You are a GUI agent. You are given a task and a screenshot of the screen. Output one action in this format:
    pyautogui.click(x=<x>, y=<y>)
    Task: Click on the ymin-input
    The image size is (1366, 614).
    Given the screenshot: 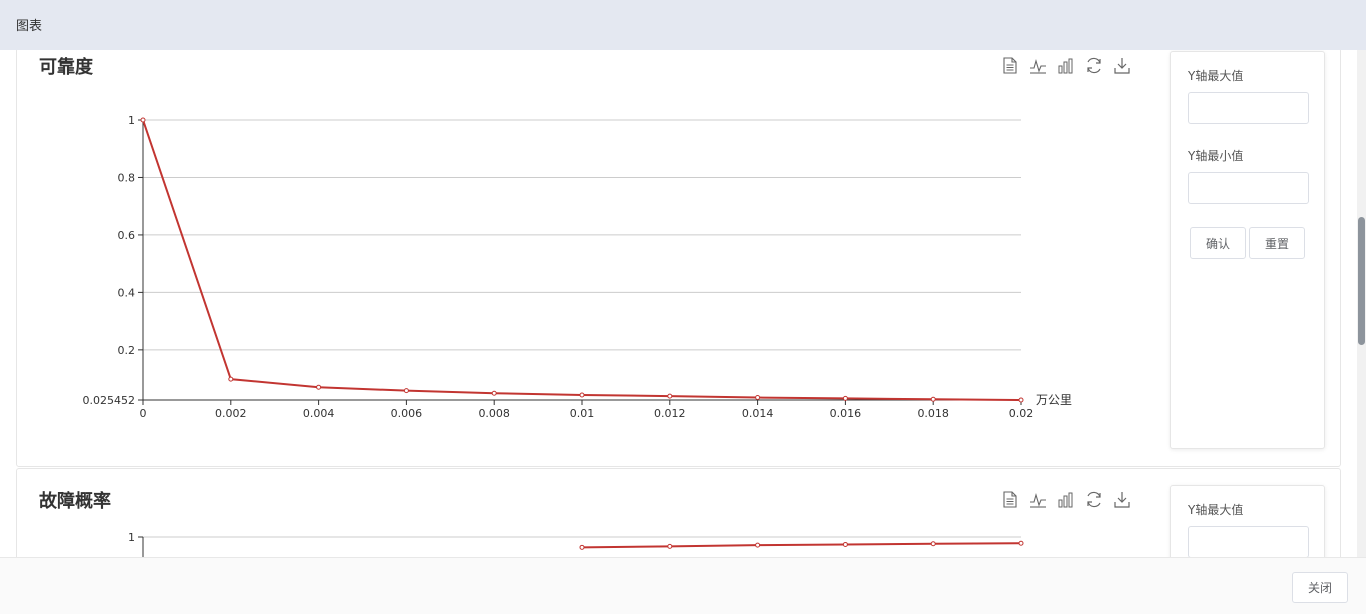 What is the action you would take?
    pyautogui.click(x=1248, y=188)
    